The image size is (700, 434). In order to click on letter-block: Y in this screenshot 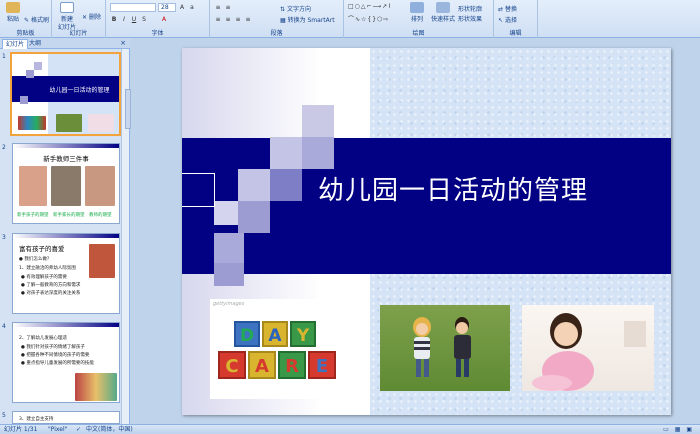, I will do `click(303, 334)`.